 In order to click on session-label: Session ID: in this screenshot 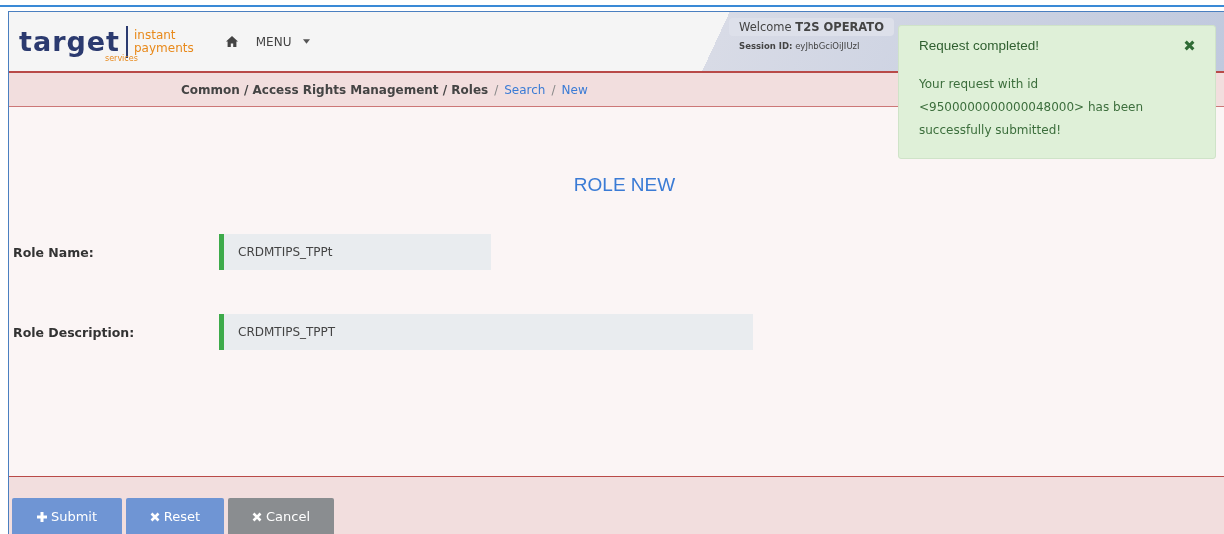, I will do `click(766, 46)`.